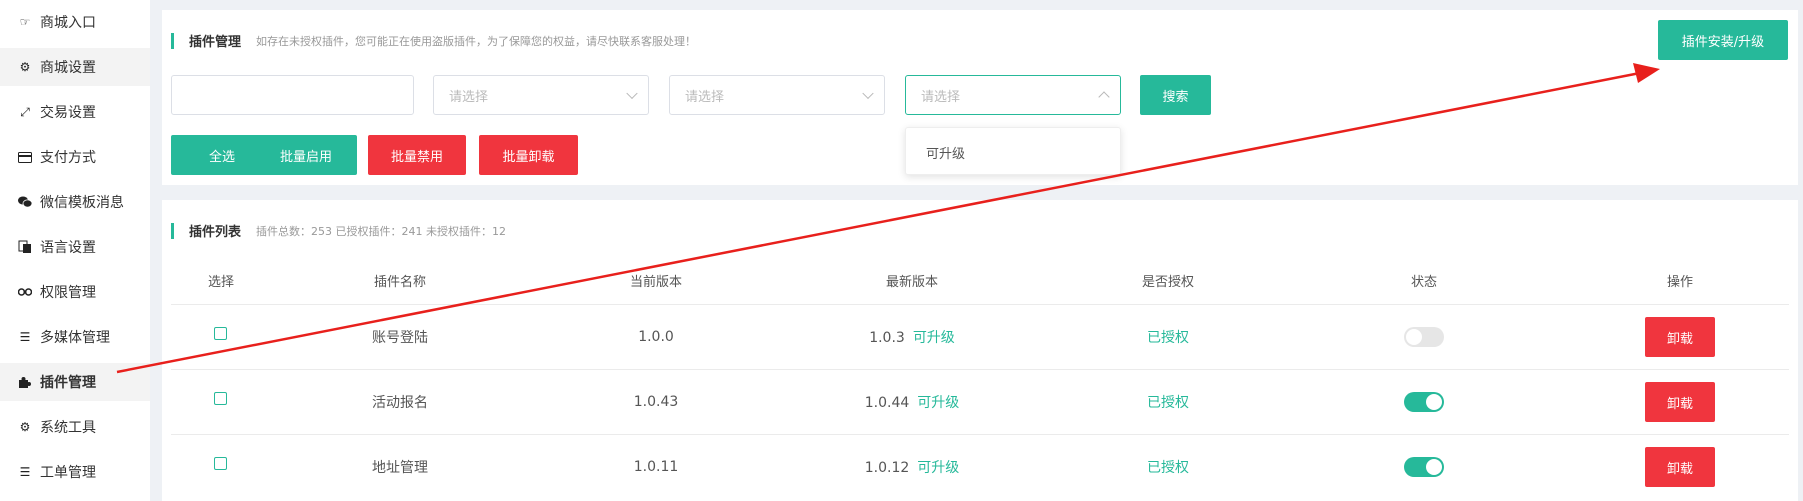 The image size is (1803, 501). What do you see at coordinates (25, 382) in the screenshot?
I see `puzzle-icon` at bounding box center [25, 382].